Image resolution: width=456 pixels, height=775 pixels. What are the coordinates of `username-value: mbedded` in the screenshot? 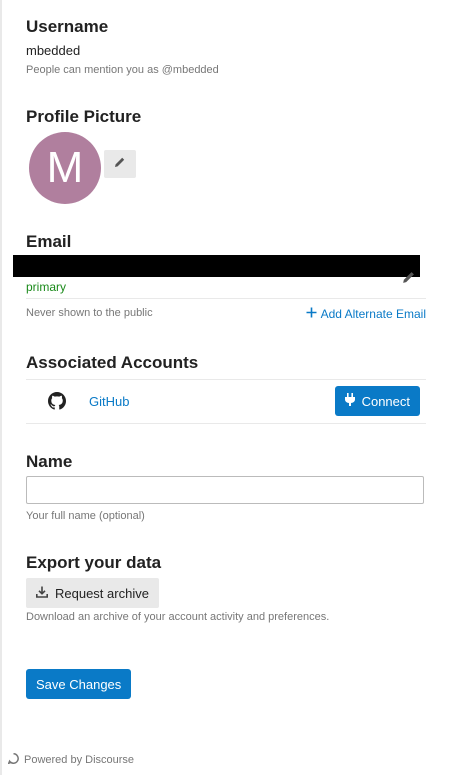 It's located at (53, 50).